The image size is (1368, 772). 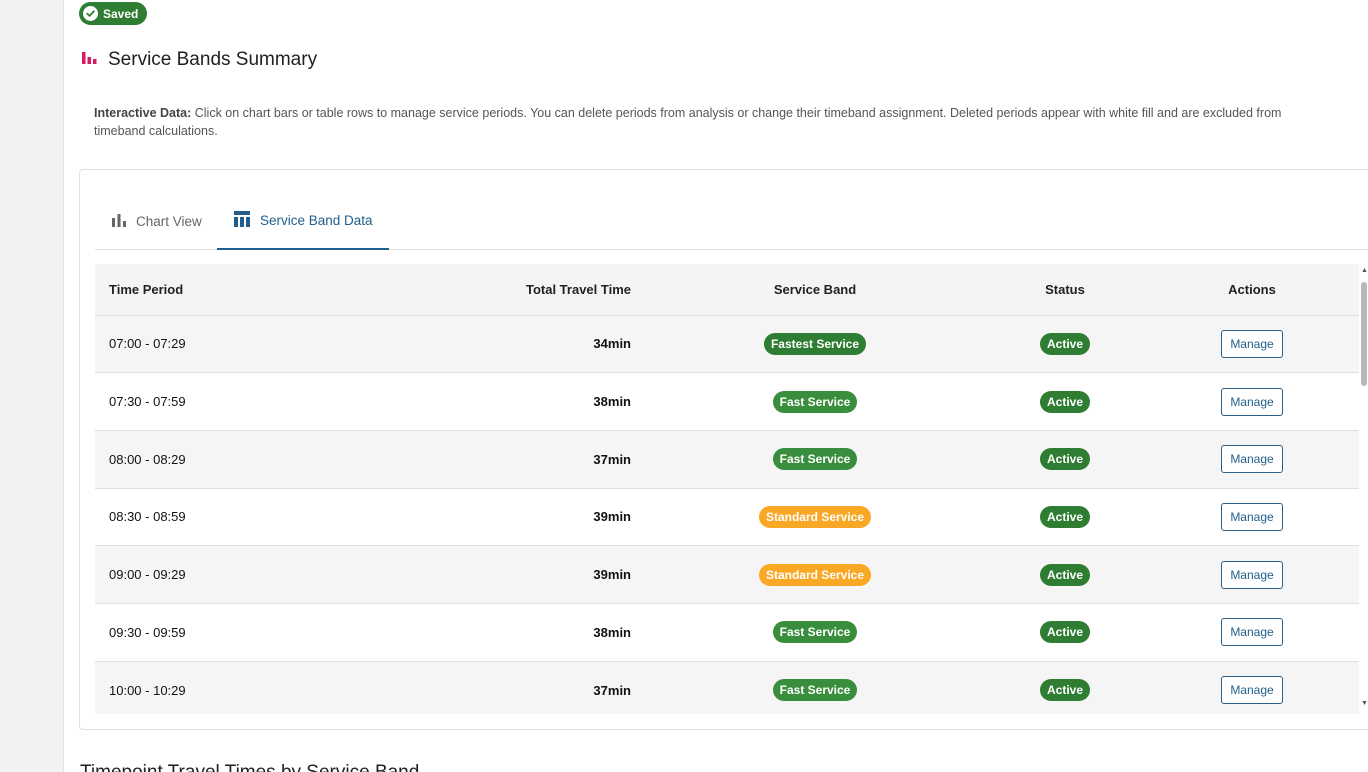 I want to click on table-icon, so click(x=242, y=220).